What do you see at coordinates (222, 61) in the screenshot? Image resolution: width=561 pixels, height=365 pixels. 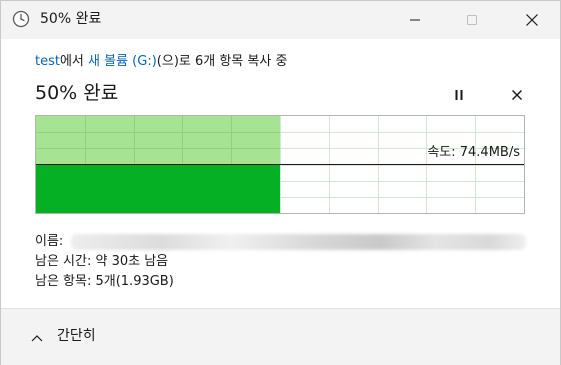 I see `to-suffix: (으)로 6개 항목 복사 중` at bounding box center [222, 61].